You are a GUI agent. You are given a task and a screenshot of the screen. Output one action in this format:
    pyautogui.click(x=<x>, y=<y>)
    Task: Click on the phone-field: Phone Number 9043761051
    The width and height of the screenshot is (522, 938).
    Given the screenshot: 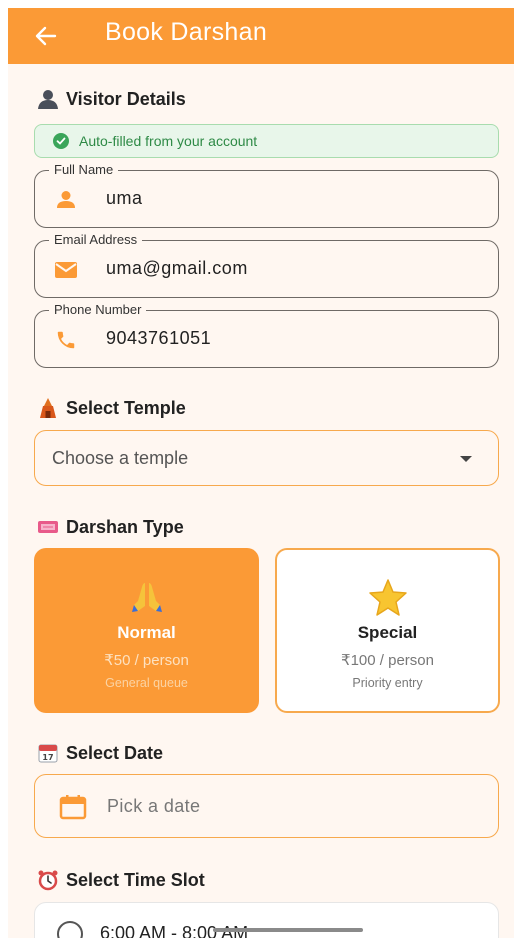 What is the action you would take?
    pyautogui.click(x=266, y=335)
    